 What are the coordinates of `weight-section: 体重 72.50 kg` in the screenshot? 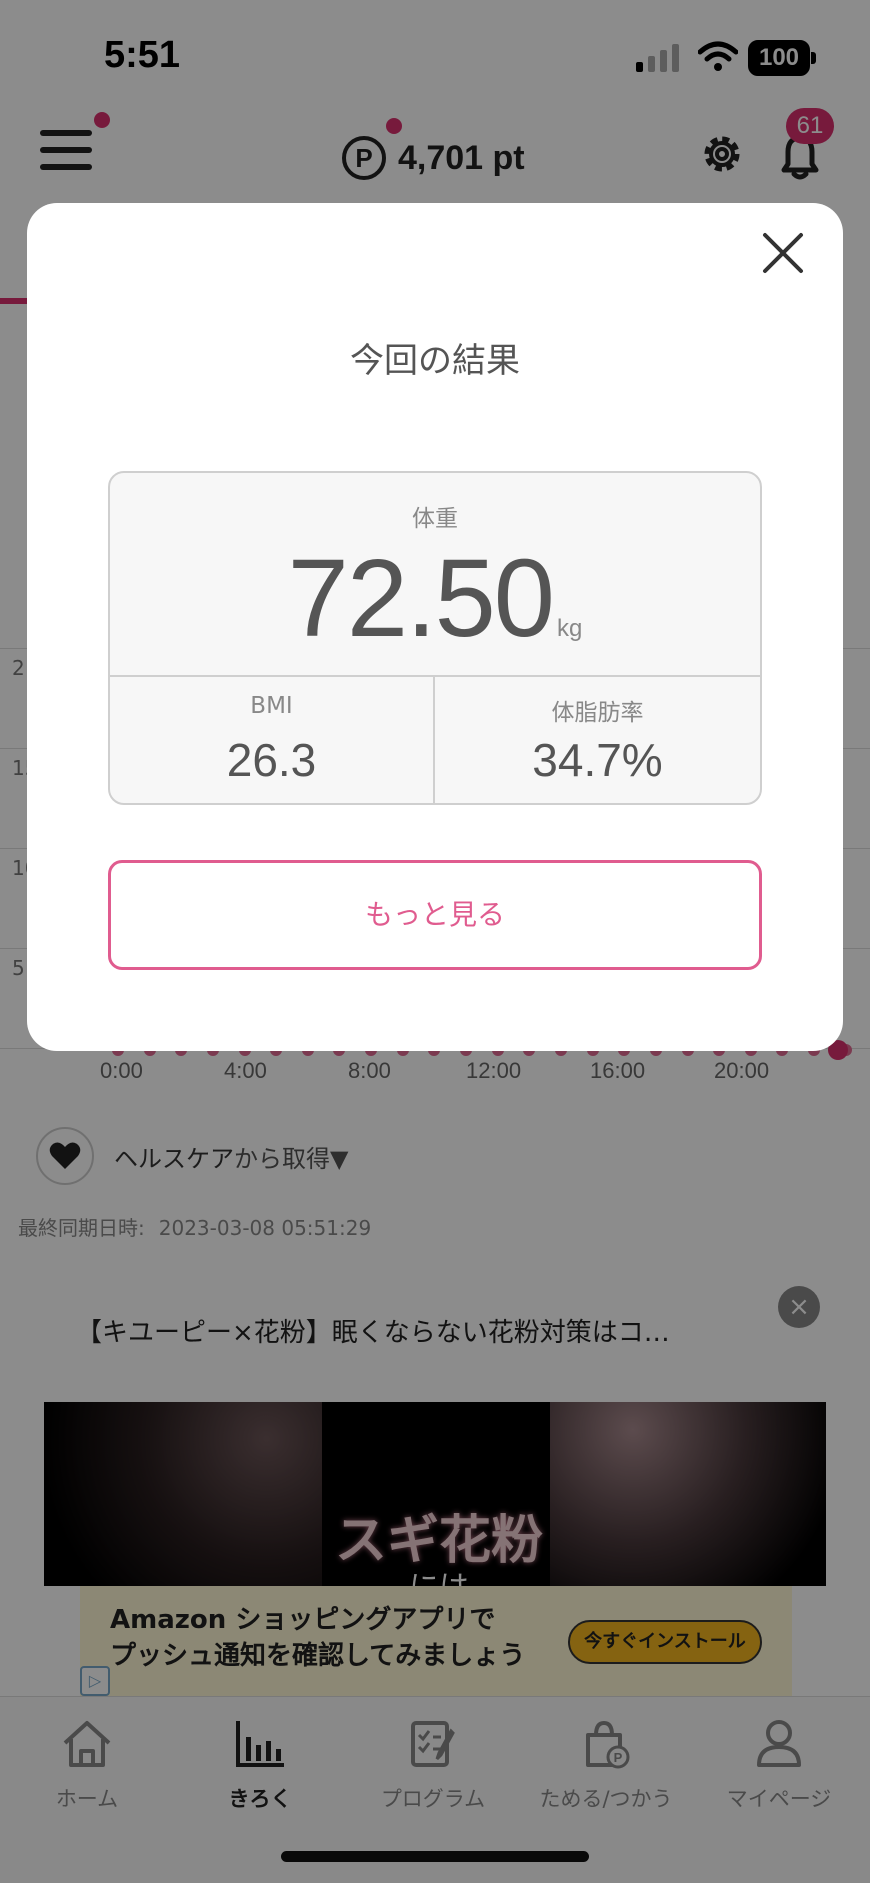 It's located at (435, 575).